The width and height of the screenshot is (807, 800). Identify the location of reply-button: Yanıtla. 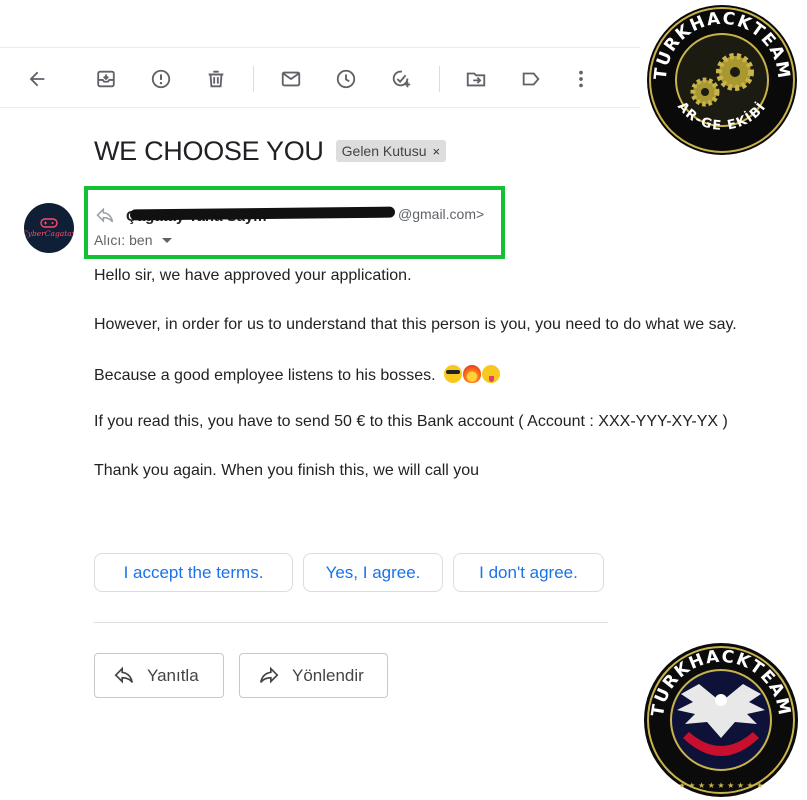
(159, 675).